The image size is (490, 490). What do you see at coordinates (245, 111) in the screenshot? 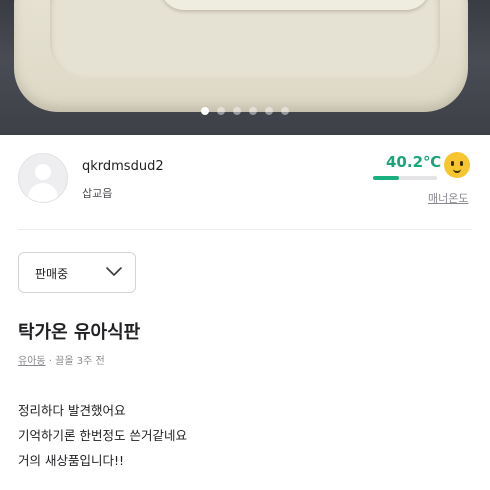
I see `carousel-indicator` at bounding box center [245, 111].